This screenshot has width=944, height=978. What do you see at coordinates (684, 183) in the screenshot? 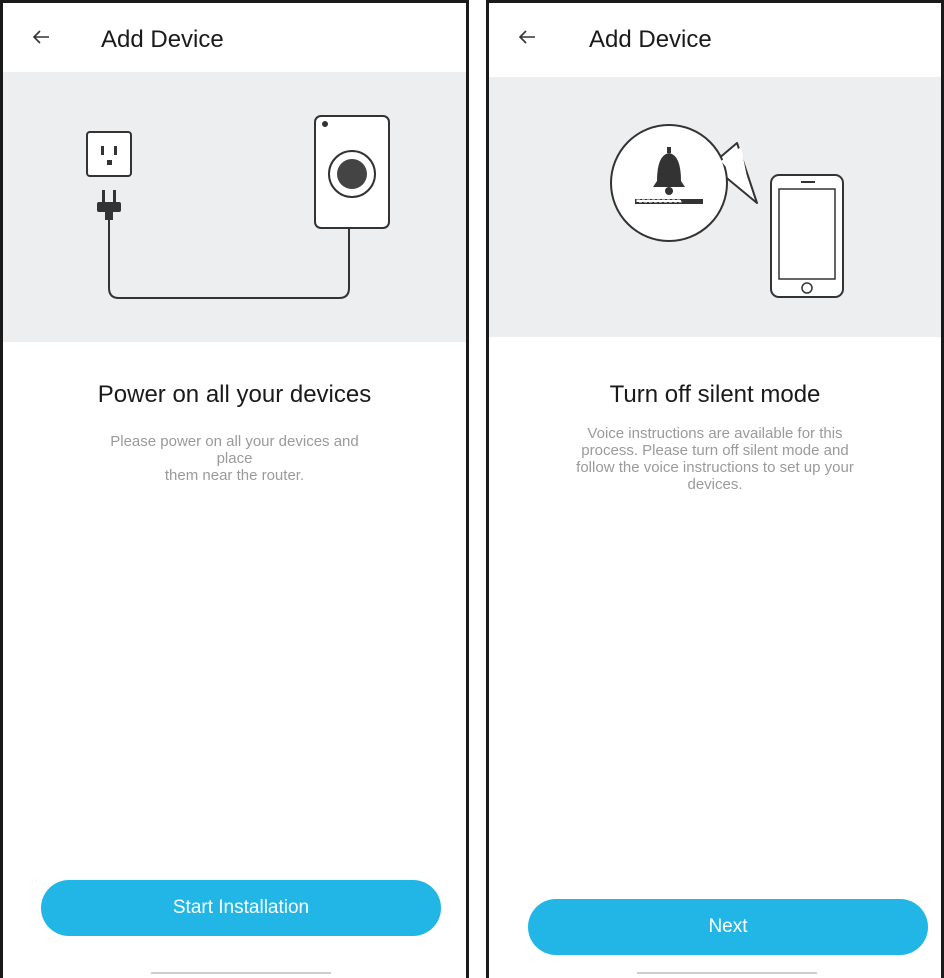
I see `sound-bubble` at bounding box center [684, 183].